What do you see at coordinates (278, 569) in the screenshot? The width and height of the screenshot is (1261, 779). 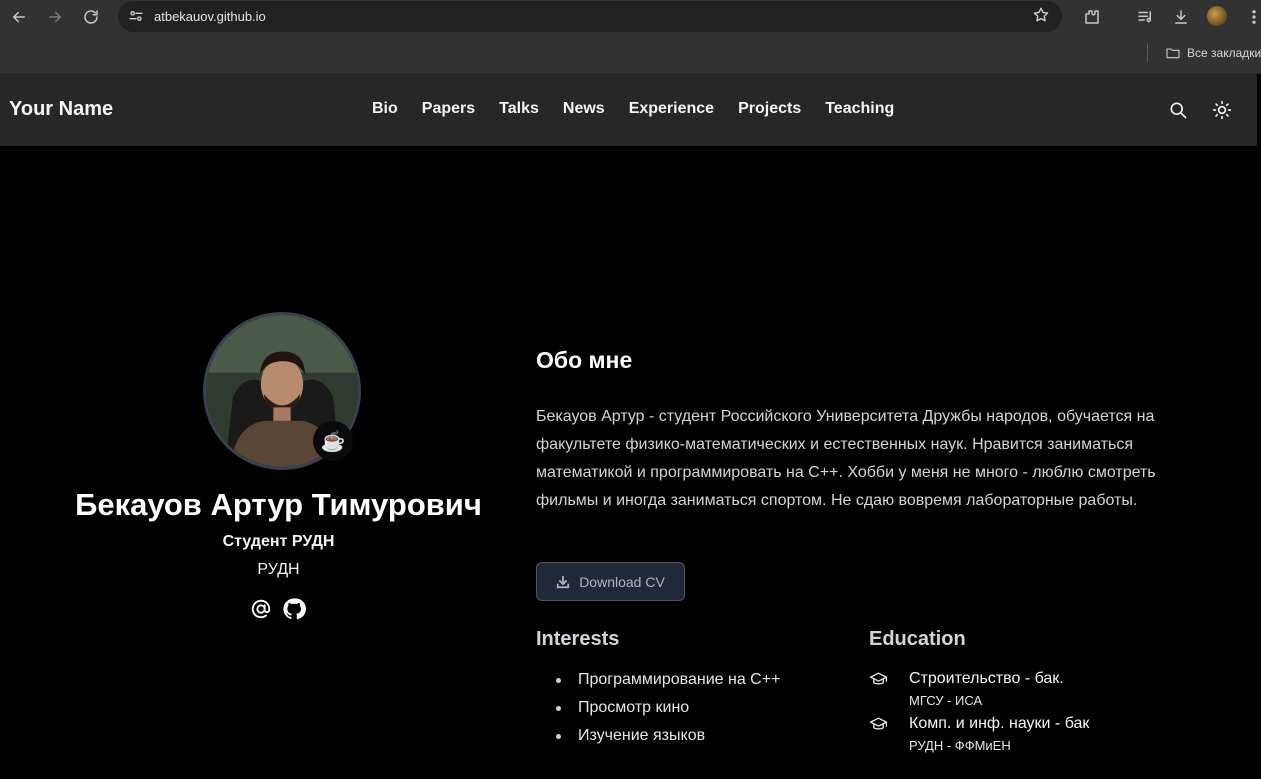 I see `profile-organization: РУДН` at bounding box center [278, 569].